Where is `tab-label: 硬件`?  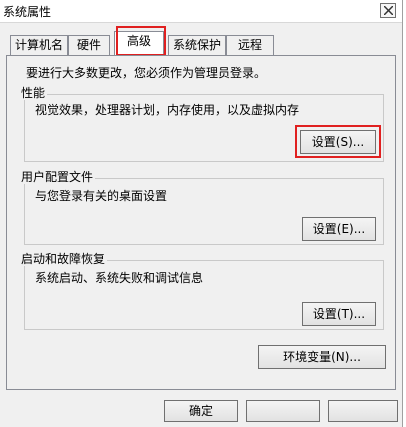 tab-label: 硬件 is located at coordinates (88, 45).